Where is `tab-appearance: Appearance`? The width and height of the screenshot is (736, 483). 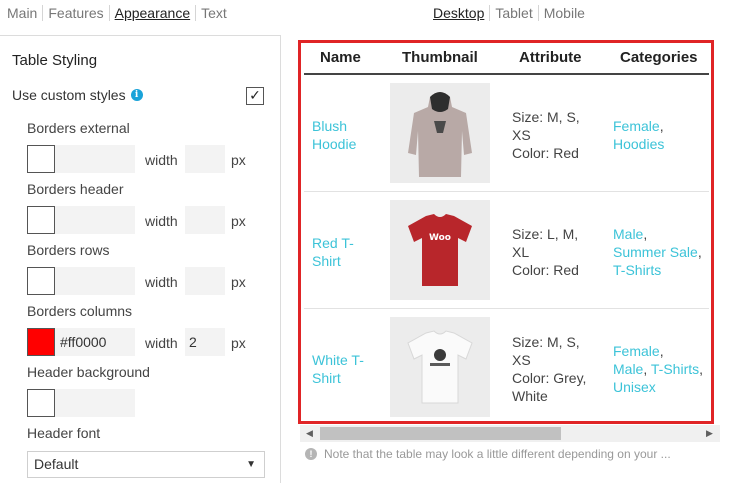 tab-appearance: Appearance is located at coordinates (153, 13).